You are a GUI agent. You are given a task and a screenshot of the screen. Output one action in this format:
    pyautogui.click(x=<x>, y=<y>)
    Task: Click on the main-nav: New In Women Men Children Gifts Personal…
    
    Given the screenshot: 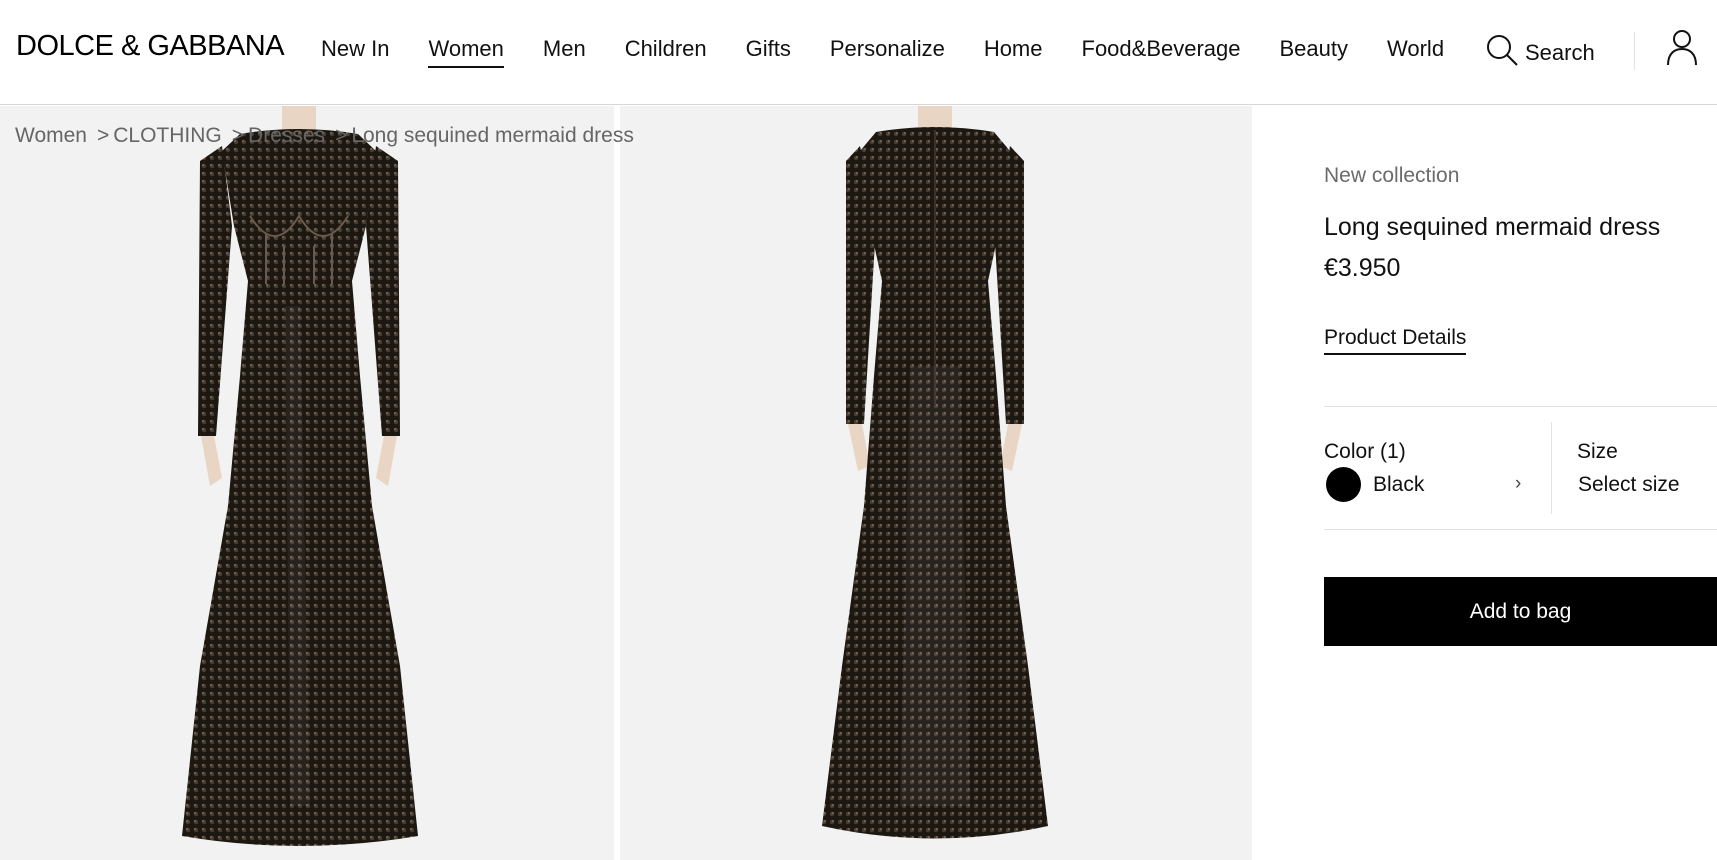 What is the action you would take?
    pyautogui.click(x=902, y=52)
    